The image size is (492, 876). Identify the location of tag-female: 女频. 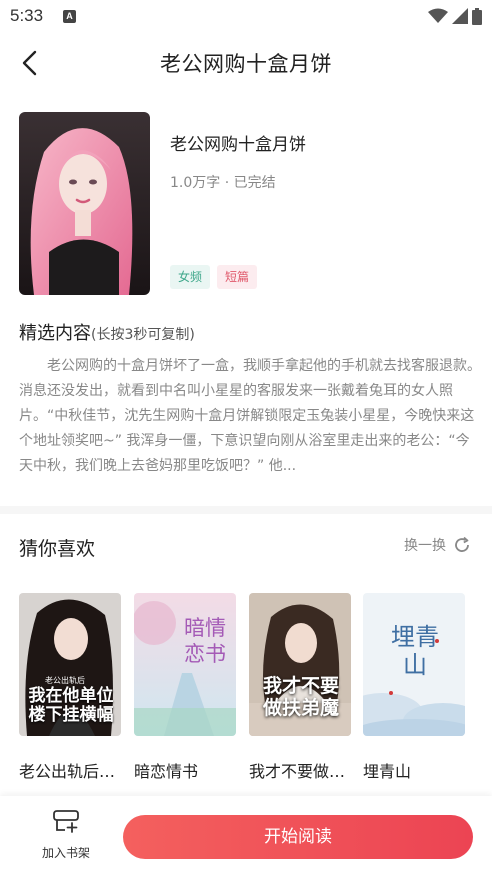
(190, 277).